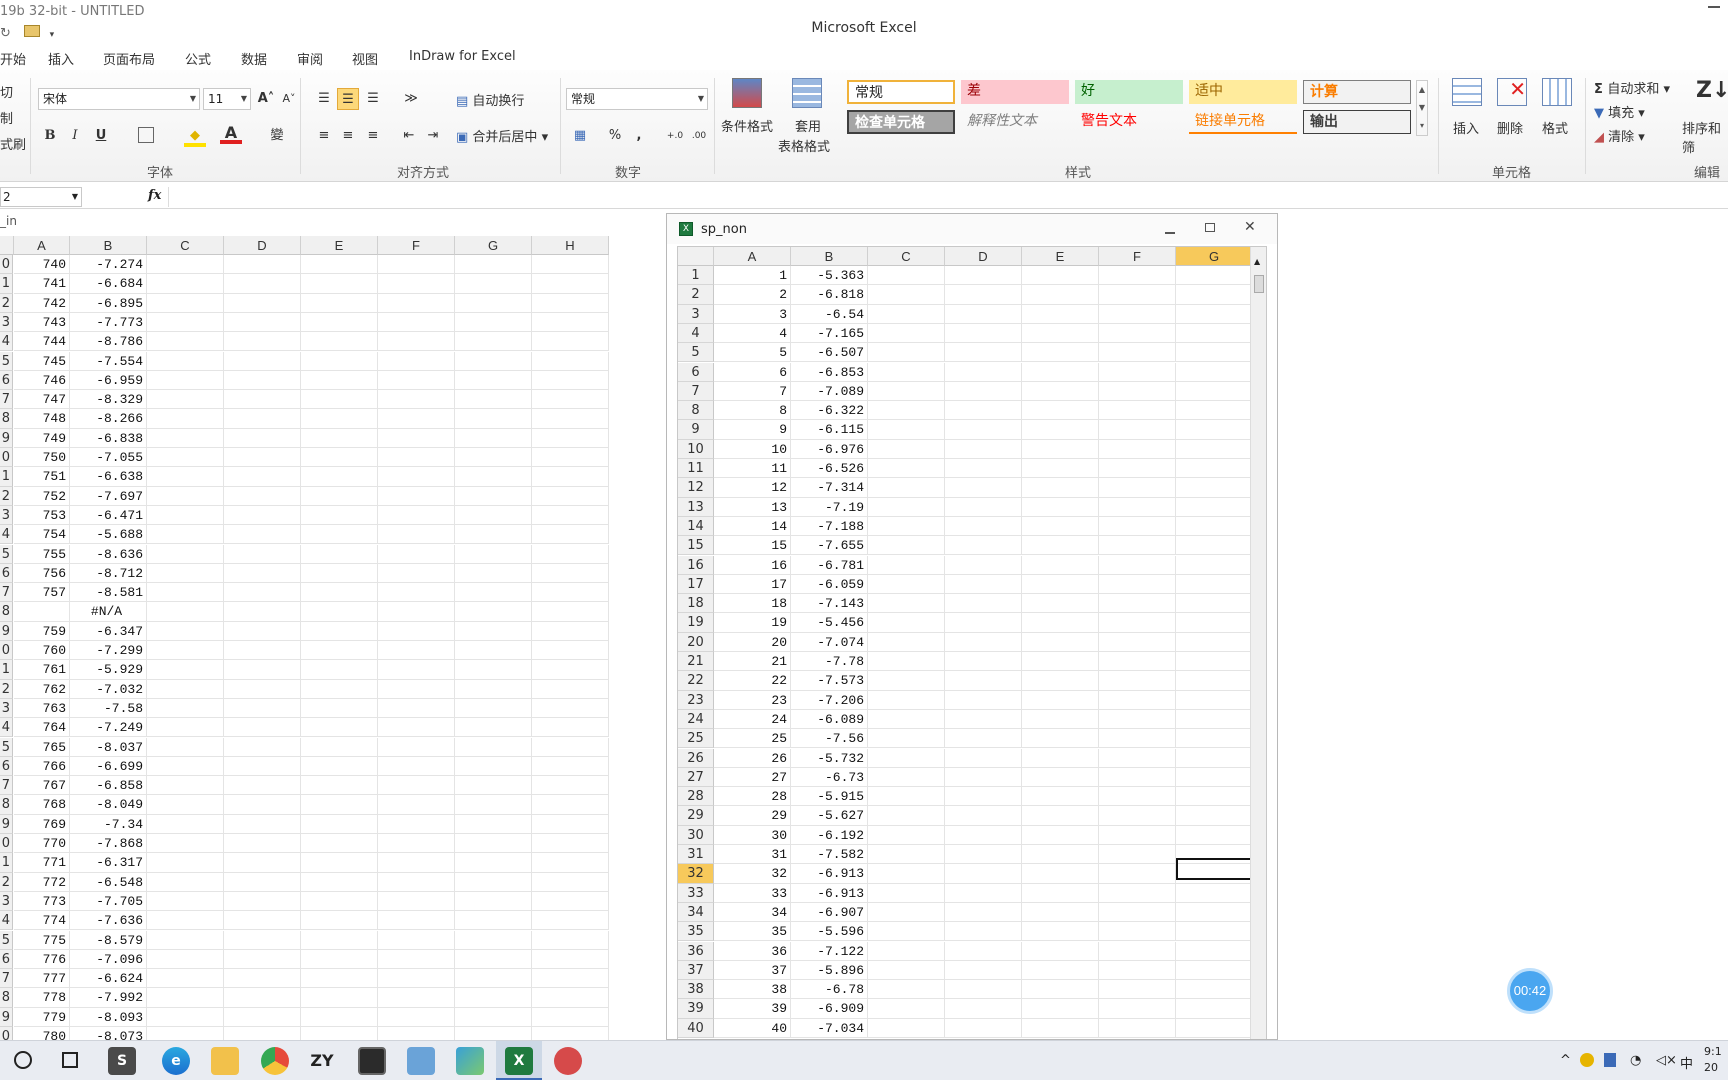 The image size is (1728, 1080). Describe the element at coordinates (901, 92) in the screenshot. I see `style-normal: 常规` at that location.